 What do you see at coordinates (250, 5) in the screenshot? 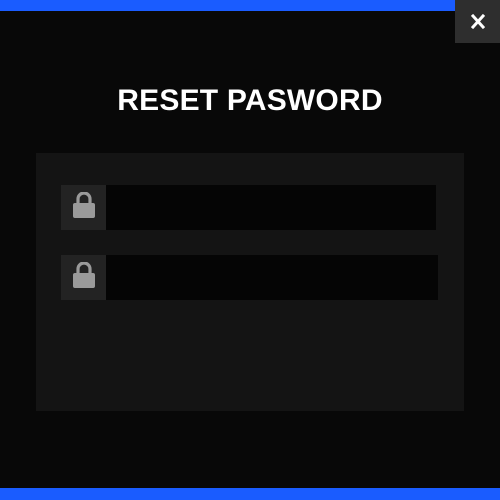
I see `top-accent-bar` at bounding box center [250, 5].